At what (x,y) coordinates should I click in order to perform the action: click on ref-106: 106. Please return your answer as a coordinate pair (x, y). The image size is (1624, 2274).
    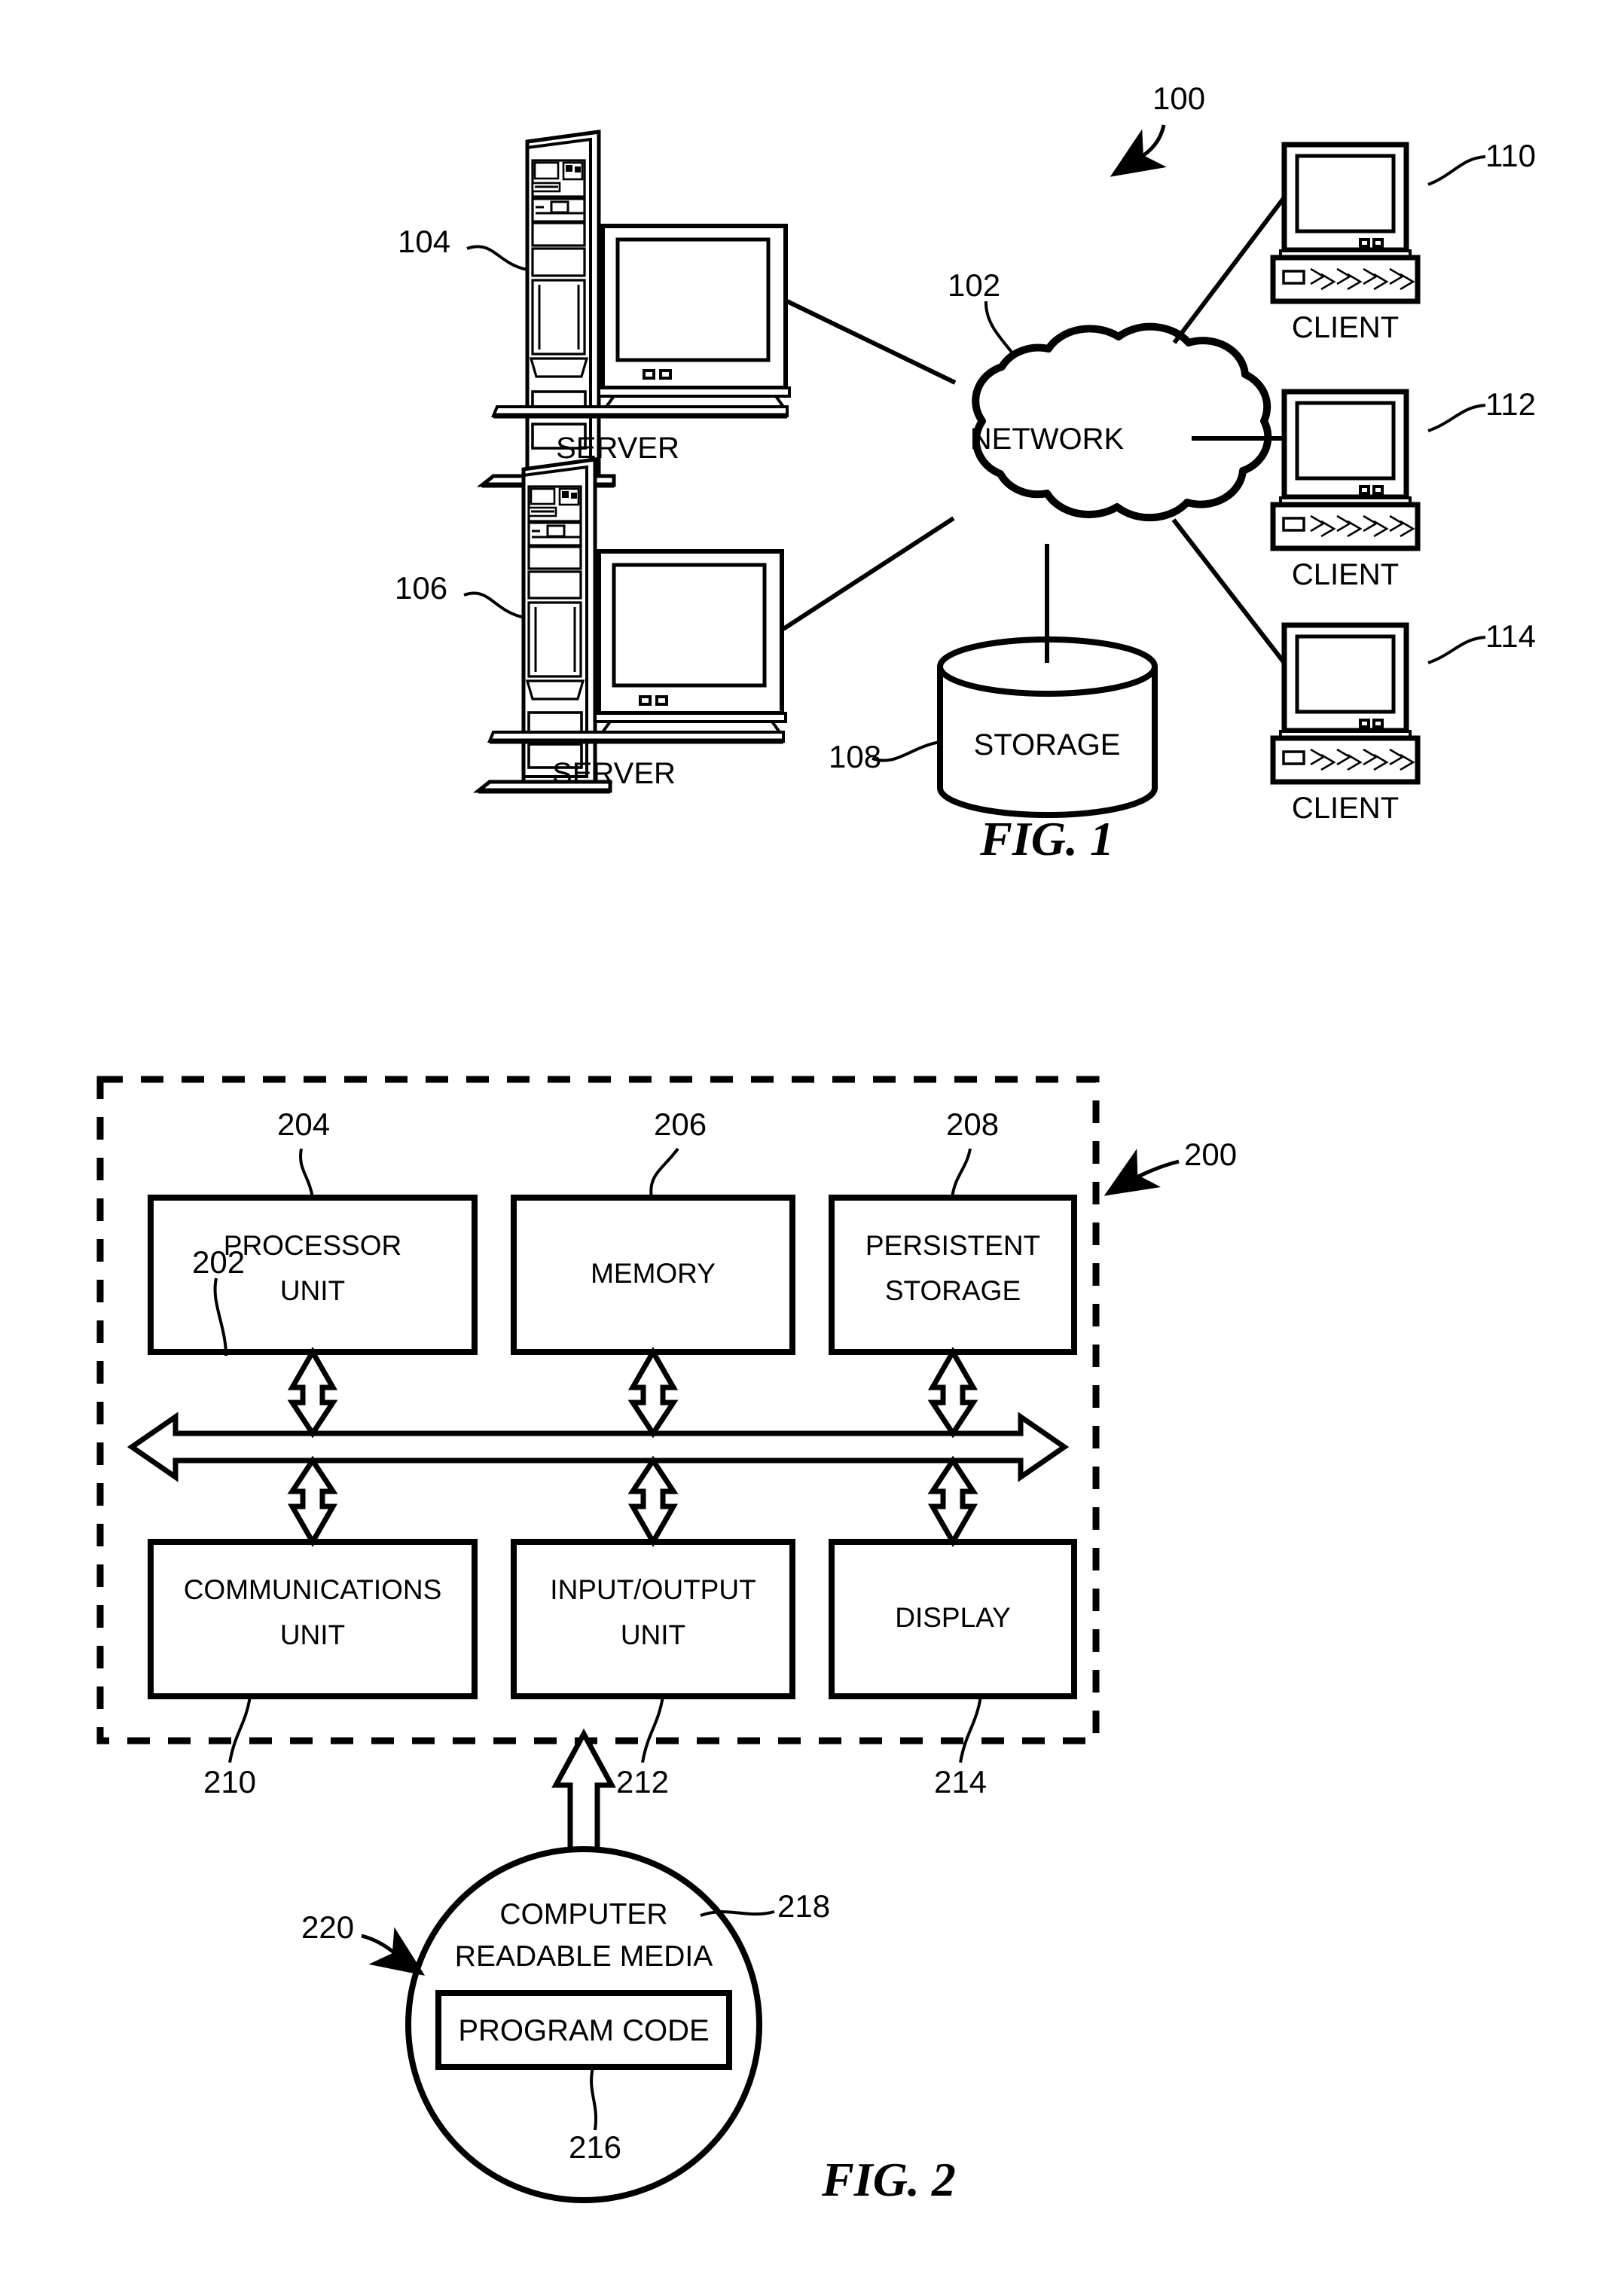
    Looking at the image, I should click on (422, 588).